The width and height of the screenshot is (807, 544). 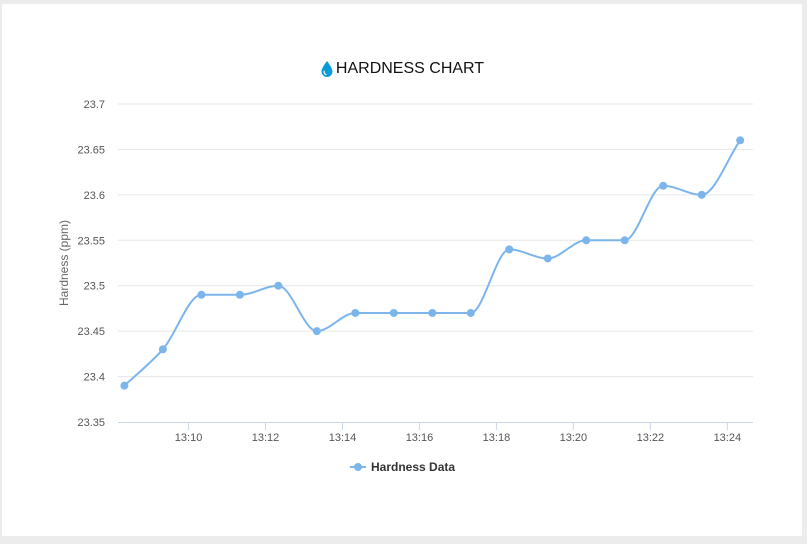 I want to click on x-tick-label: 13:24, so click(x=728, y=438).